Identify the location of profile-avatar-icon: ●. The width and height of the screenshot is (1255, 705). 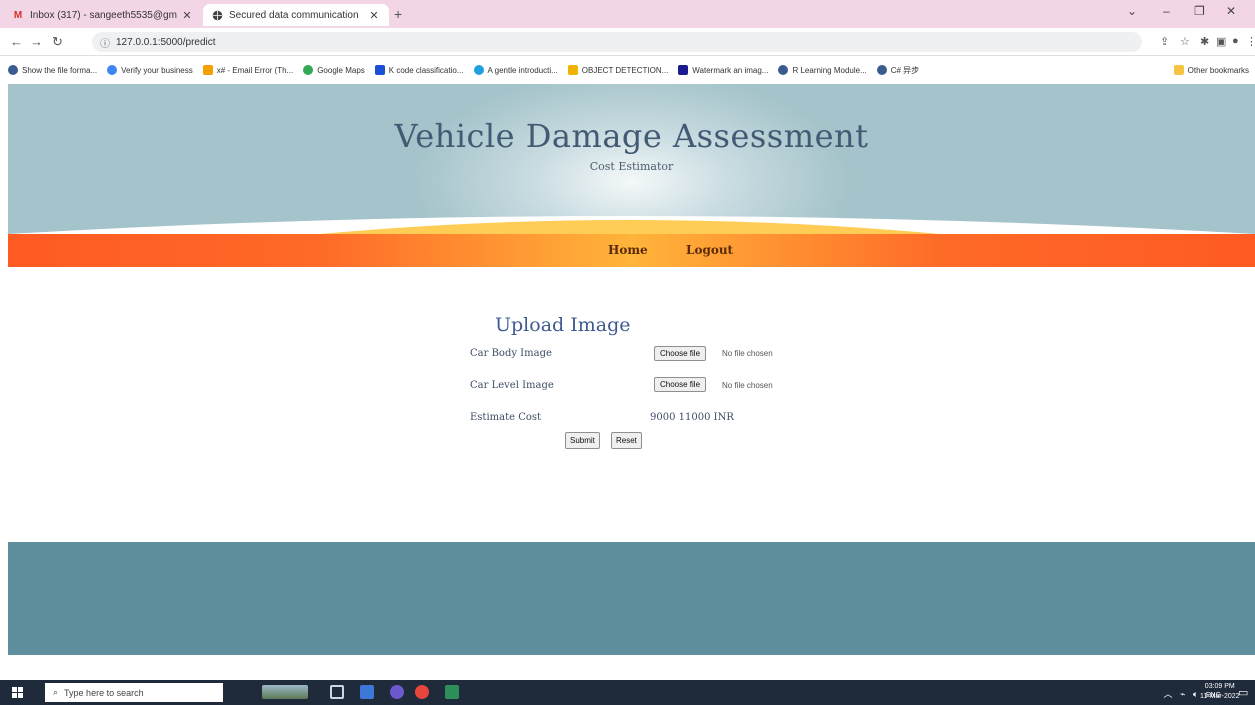
(1235, 41).